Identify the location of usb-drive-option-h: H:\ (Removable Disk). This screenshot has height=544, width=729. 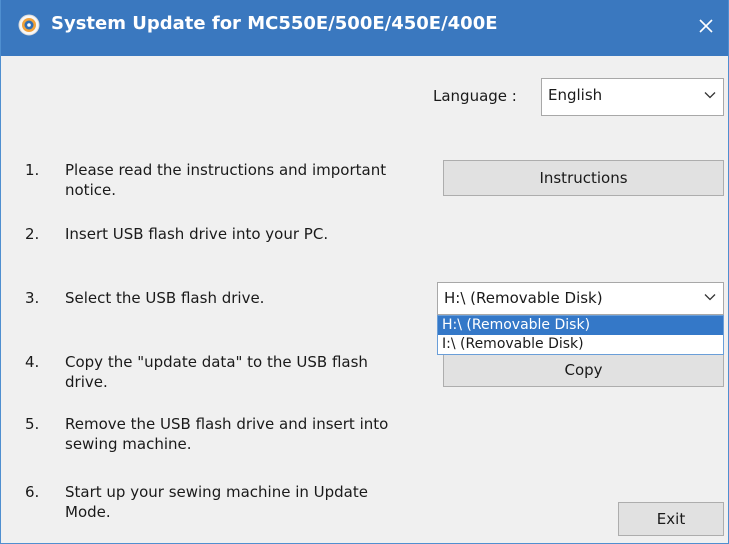
(580, 325).